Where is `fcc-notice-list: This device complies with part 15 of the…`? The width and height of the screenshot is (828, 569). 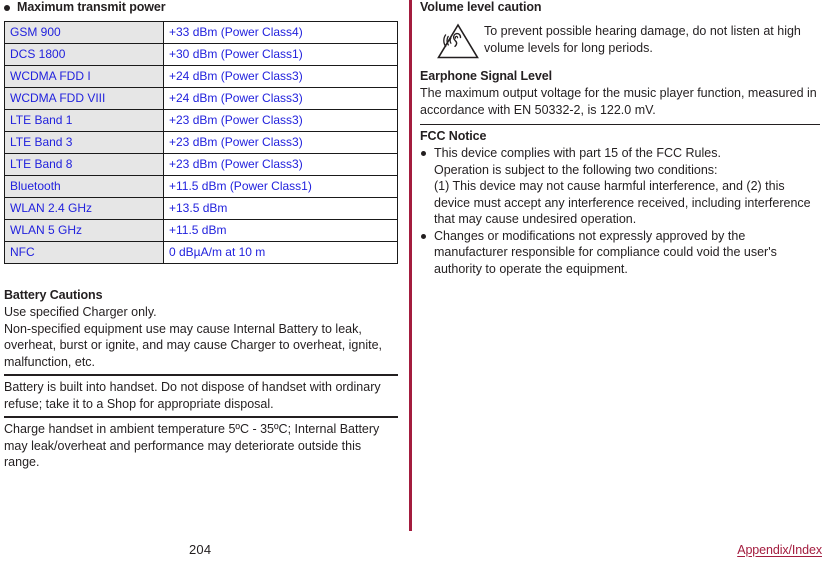 fcc-notice-list: This device complies with part 15 of the… is located at coordinates (620, 211).